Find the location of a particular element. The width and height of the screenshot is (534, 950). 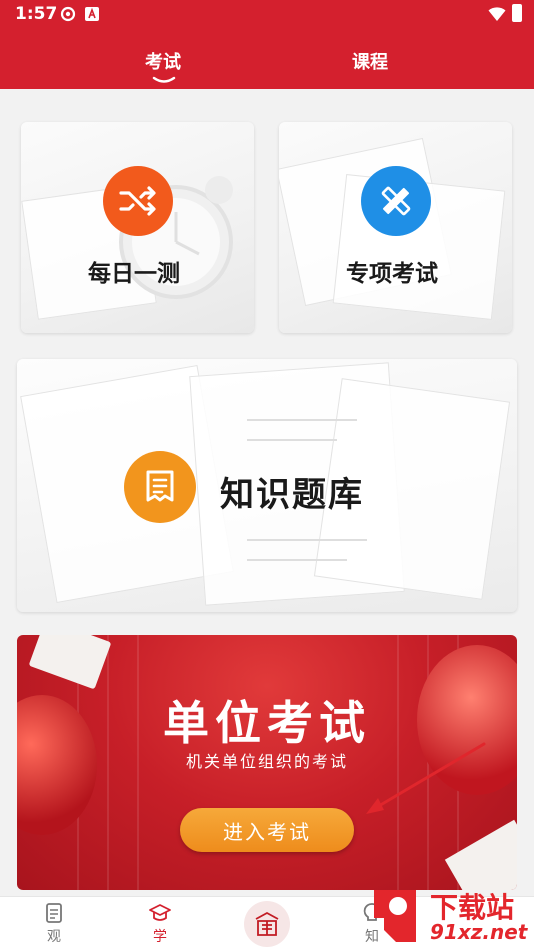

daily-test-card: 每日一测 is located at coordinates (137, 227).